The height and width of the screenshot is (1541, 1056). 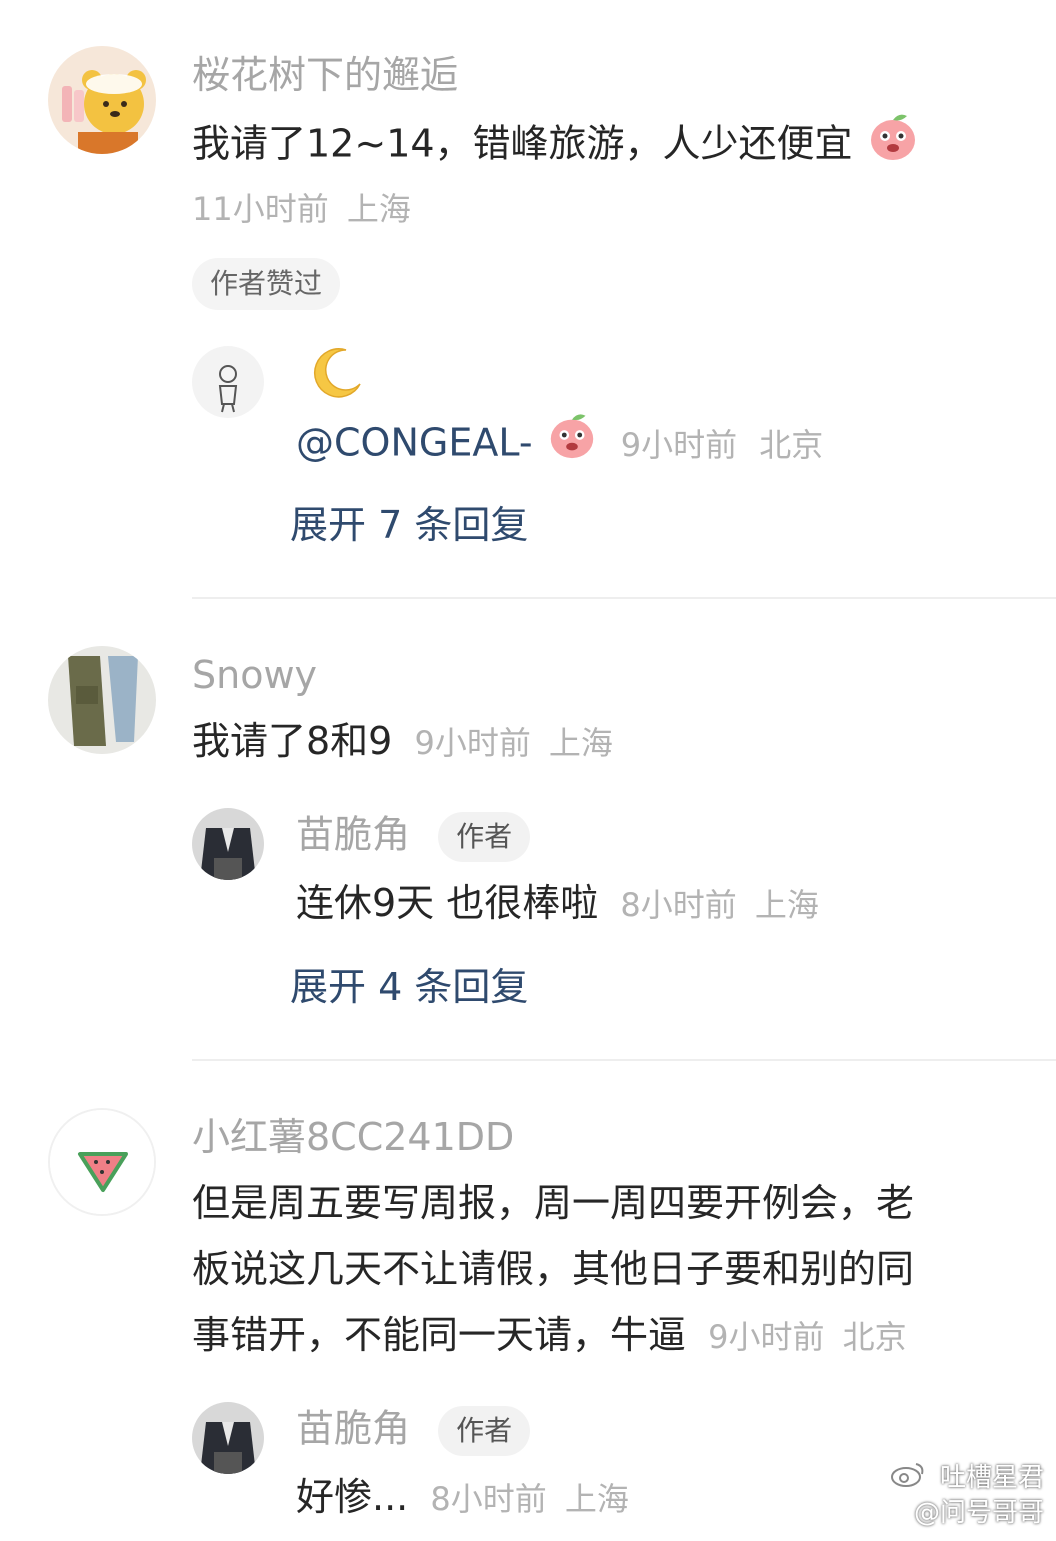 What do you see at coordinates (409, 525) in the screenshot?
I see `expand-replies-button: 展开 7 条回复` at bounding box center [409, 525].